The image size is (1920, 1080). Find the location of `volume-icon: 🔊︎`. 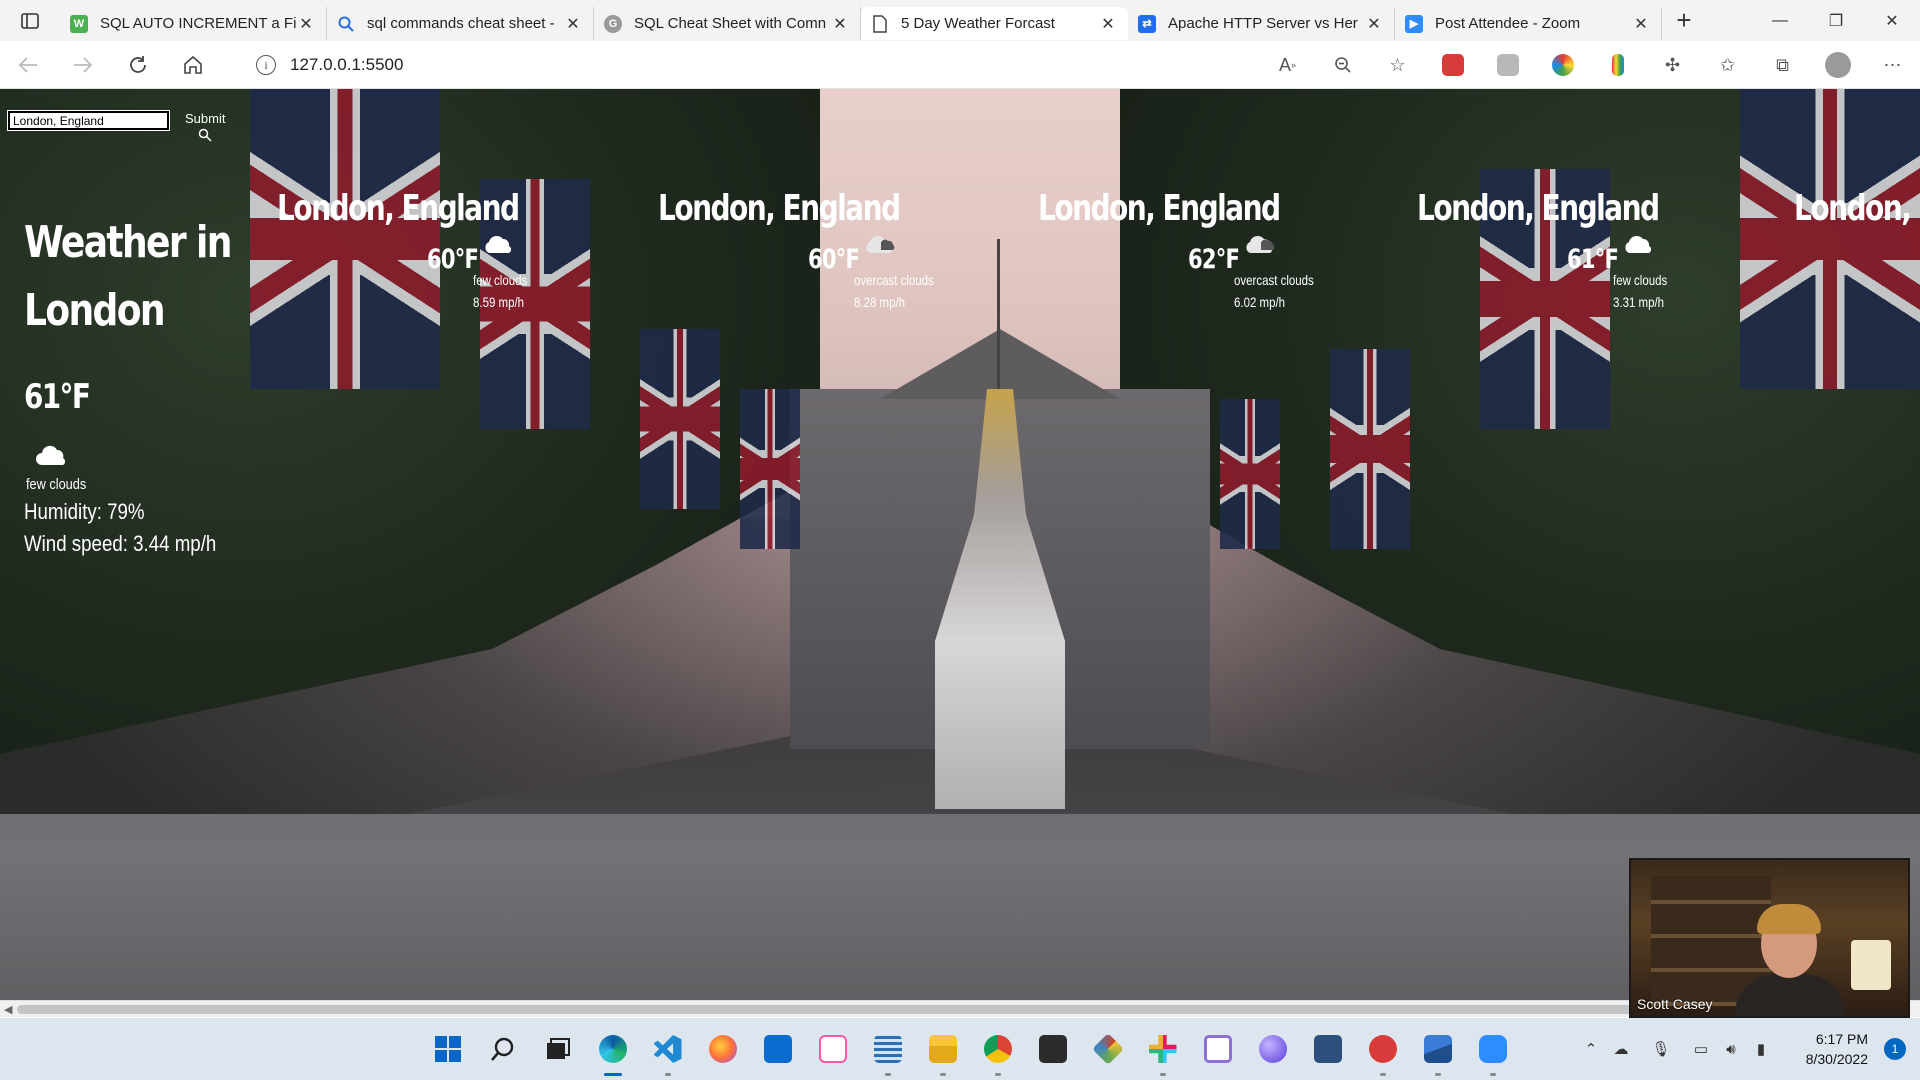

volume-icon: 🔊︎ is located at coordinates (1731, 1049).